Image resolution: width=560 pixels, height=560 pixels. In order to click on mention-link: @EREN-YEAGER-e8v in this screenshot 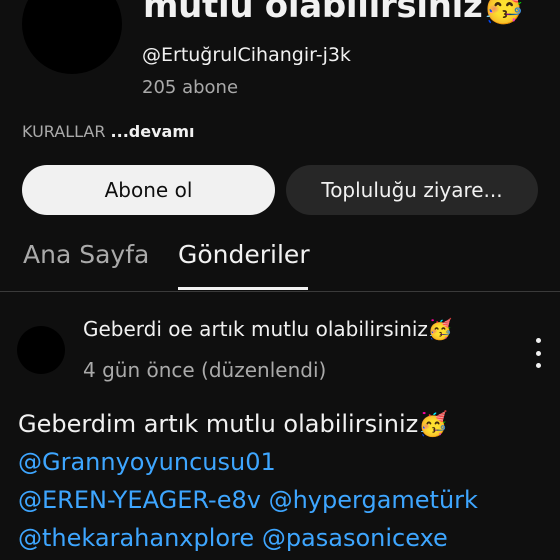, I will do `click(139, 500)`.